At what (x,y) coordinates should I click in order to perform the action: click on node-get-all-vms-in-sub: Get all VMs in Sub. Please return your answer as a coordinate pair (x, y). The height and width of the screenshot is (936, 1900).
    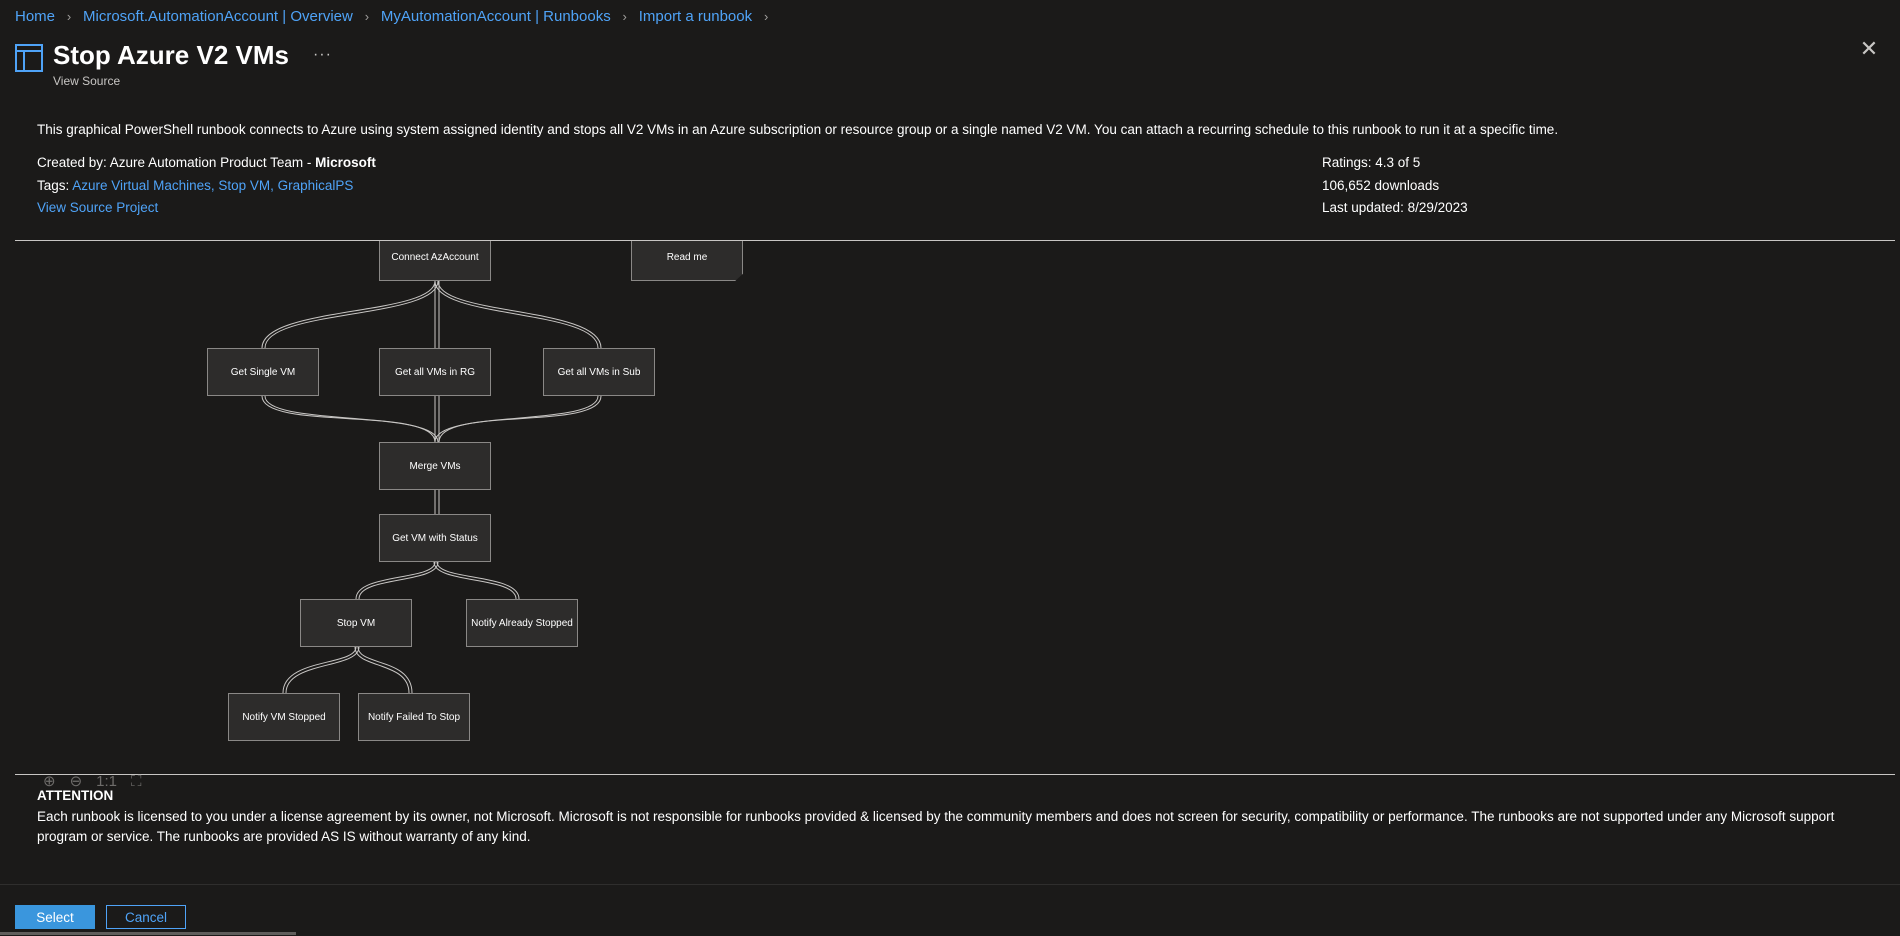
    Looking at the image, I should click on (599, 372).